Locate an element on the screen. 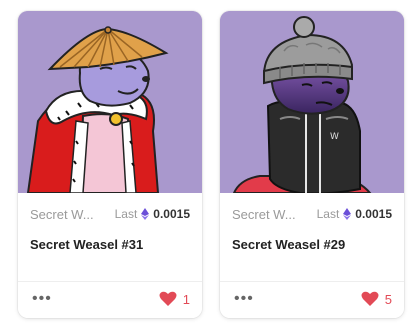 Image resolution: width=417 pixels, height=330 pixels. svg-text: W is located at coordinates (334, 137).